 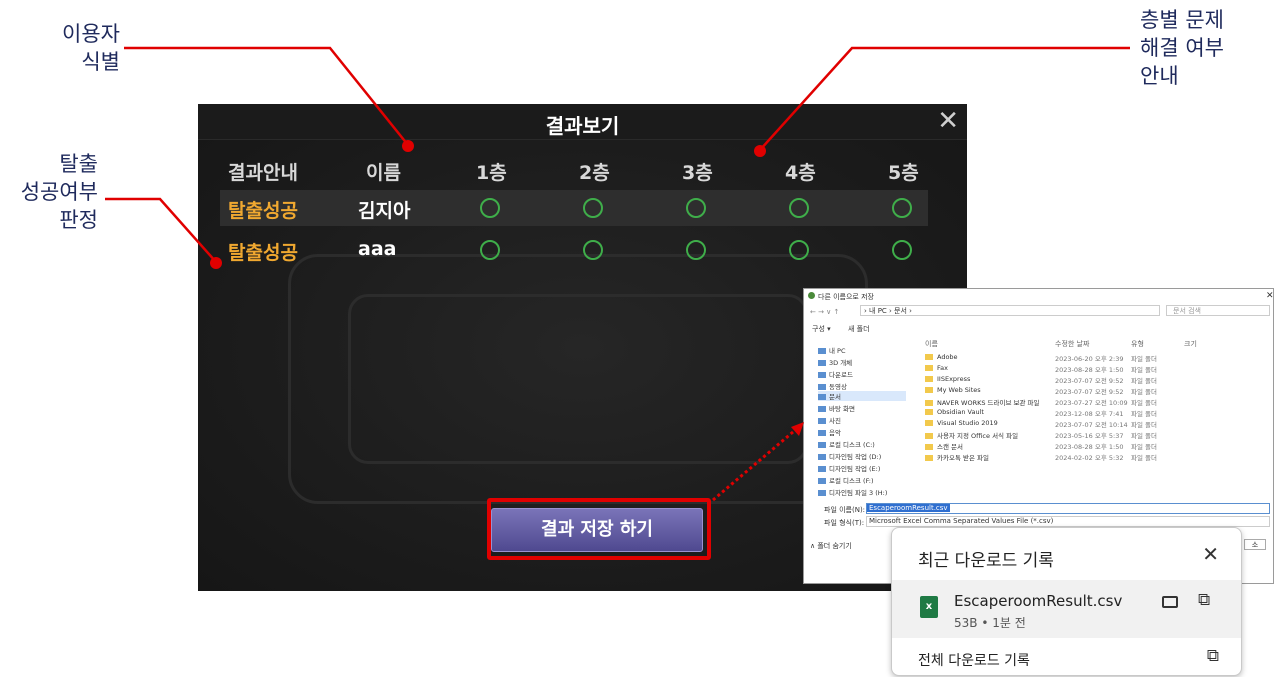 I want to click on file-row: IISExpress 2023-07-07 오전 9:52 파일 폴더, so click(x=1045, y=380).